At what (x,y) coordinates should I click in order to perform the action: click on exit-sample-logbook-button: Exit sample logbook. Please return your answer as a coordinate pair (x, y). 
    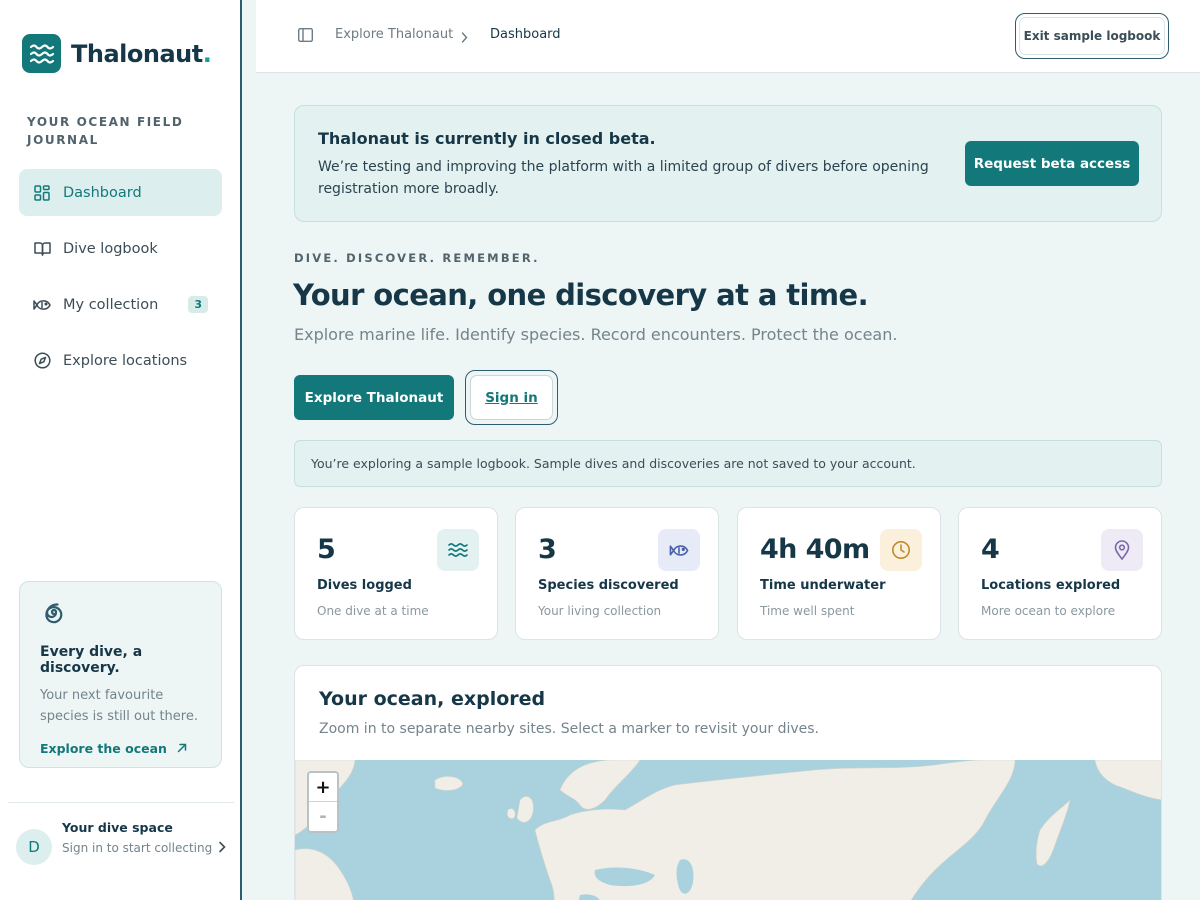
    Looking at the image, I should click on (1092, 36).